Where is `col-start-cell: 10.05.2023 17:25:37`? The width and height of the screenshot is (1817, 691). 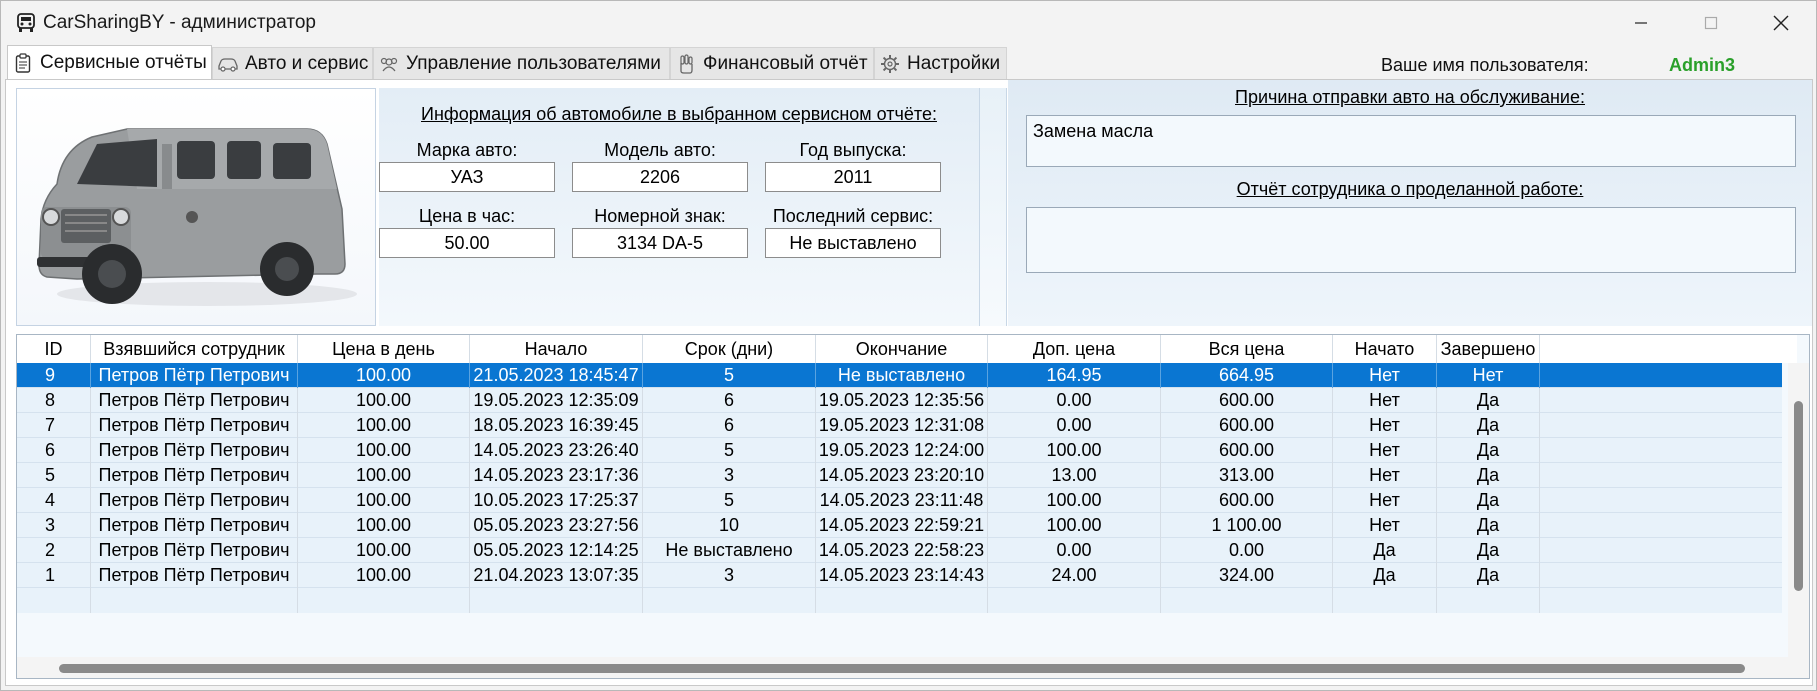
col-start-cell: 10.05.2023 17:25:37 is located at coordinates (556, 500).